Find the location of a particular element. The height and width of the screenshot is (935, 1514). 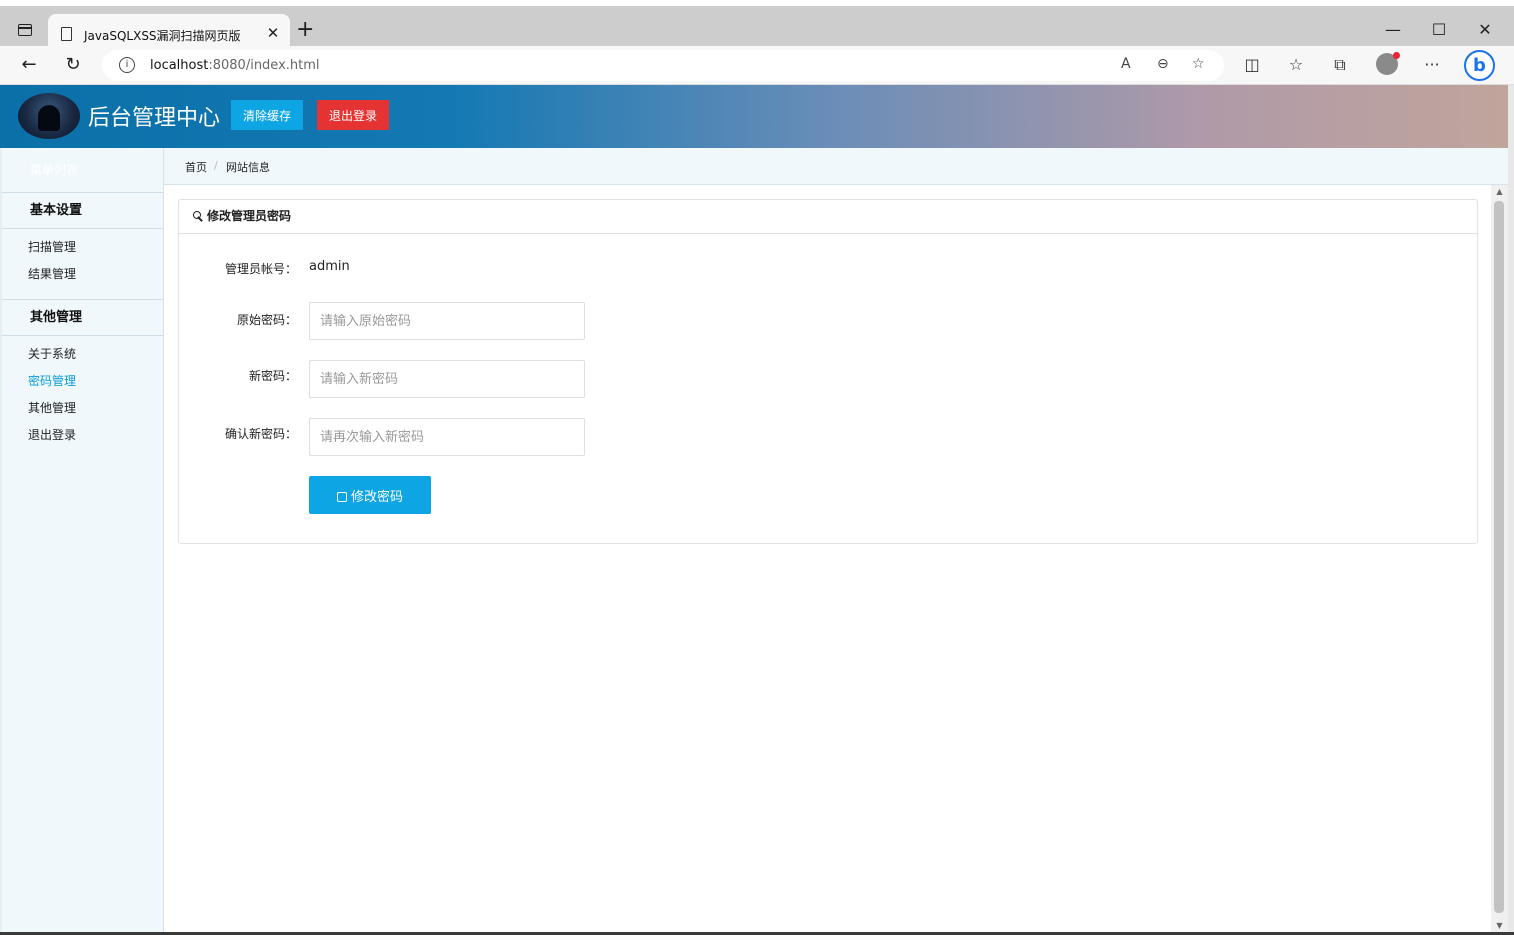

scroll-thumb is located at coordinates (1499, 557).